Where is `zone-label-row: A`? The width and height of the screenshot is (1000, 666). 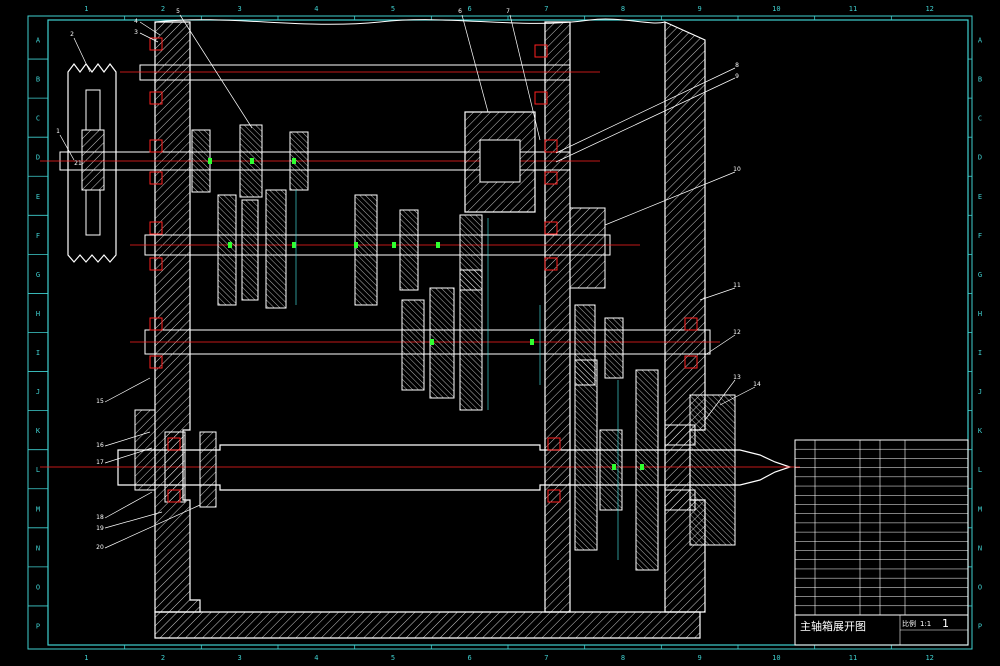 zone-label-row: A is located at coordinates (980, 41).